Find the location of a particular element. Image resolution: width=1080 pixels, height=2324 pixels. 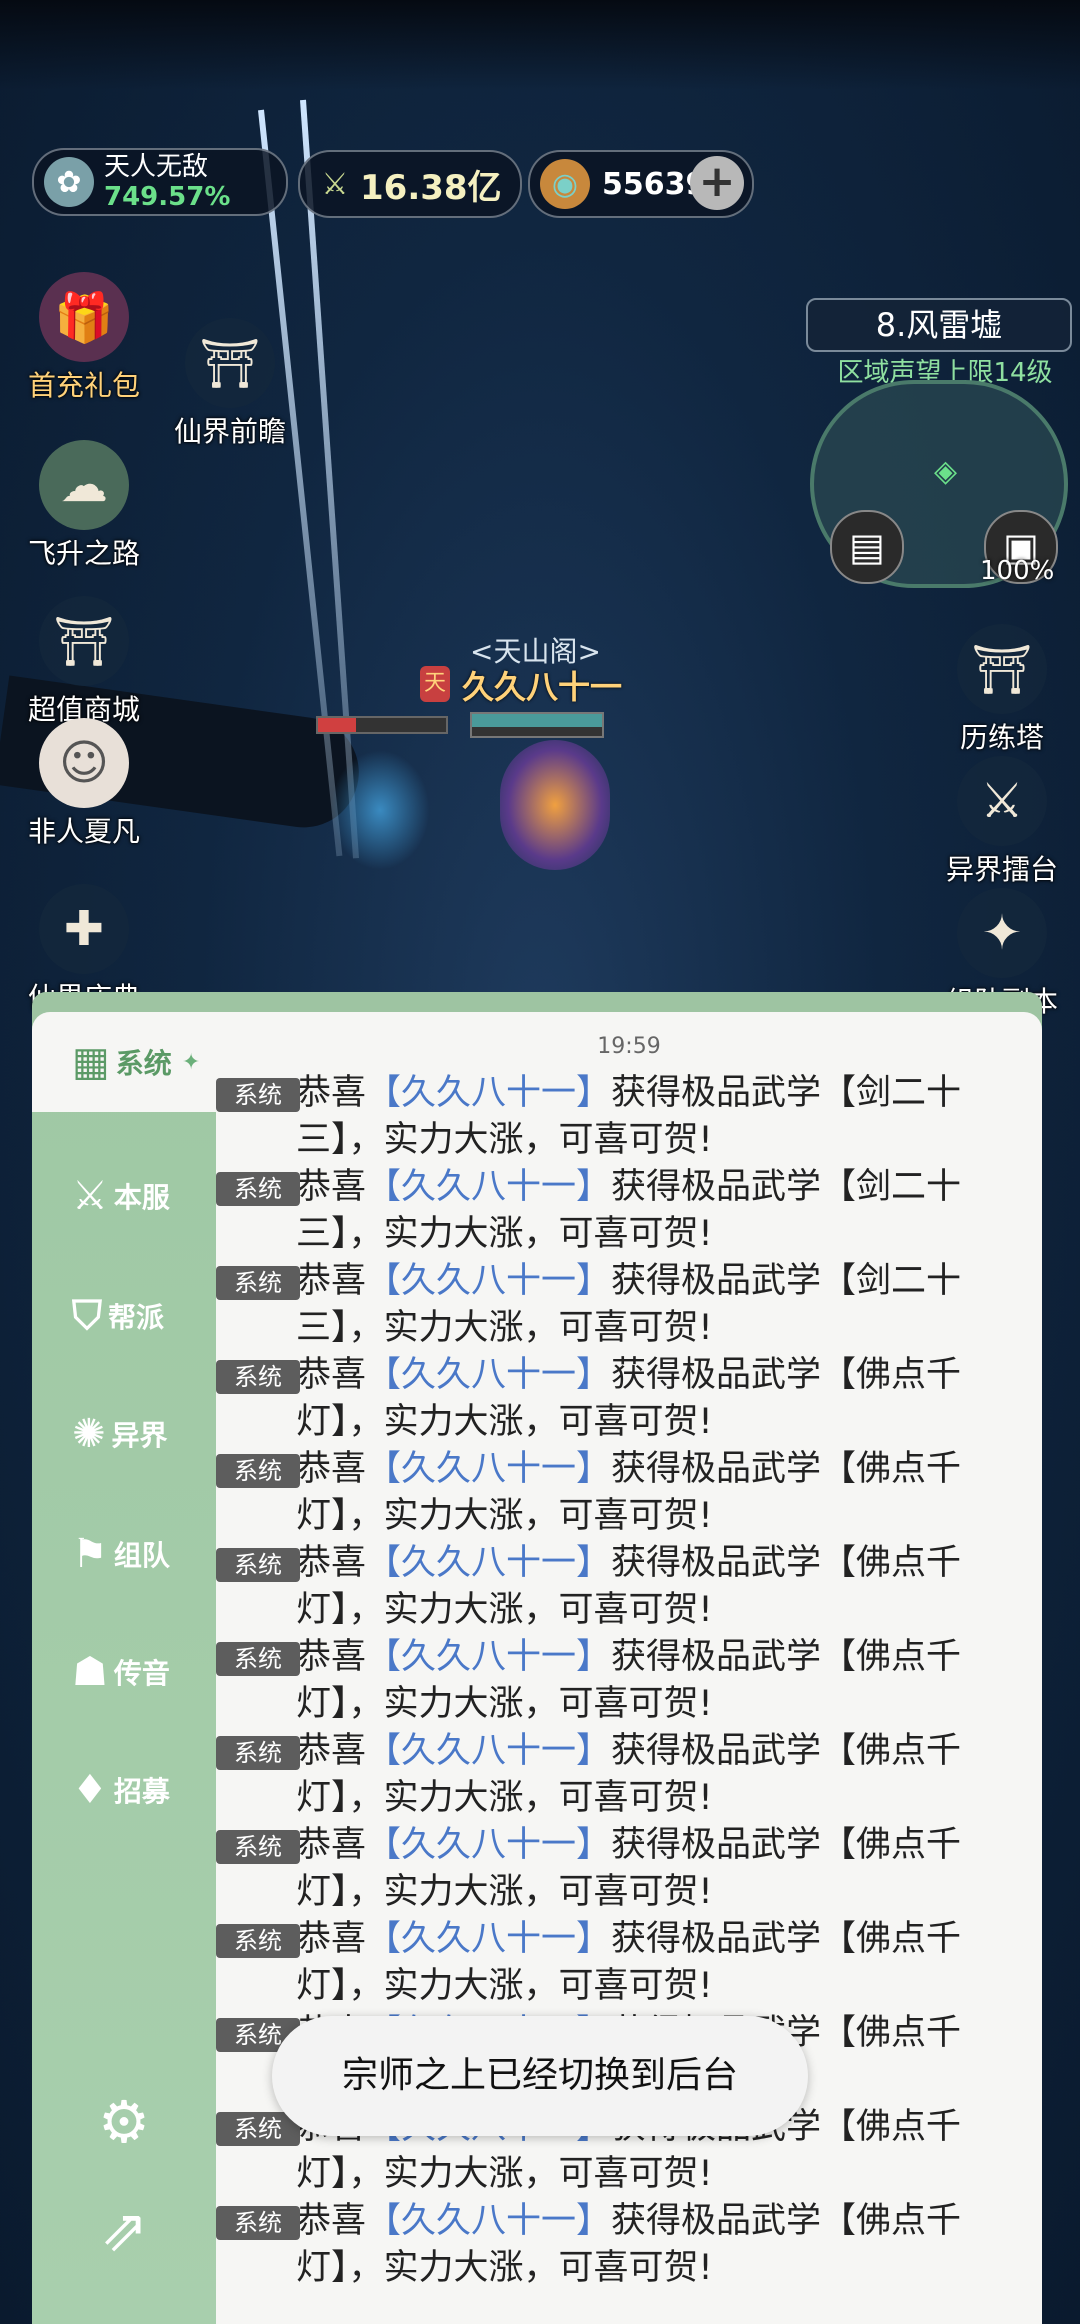

selected-indicator-icon: ✦ is located at coordinates (191, 1062).